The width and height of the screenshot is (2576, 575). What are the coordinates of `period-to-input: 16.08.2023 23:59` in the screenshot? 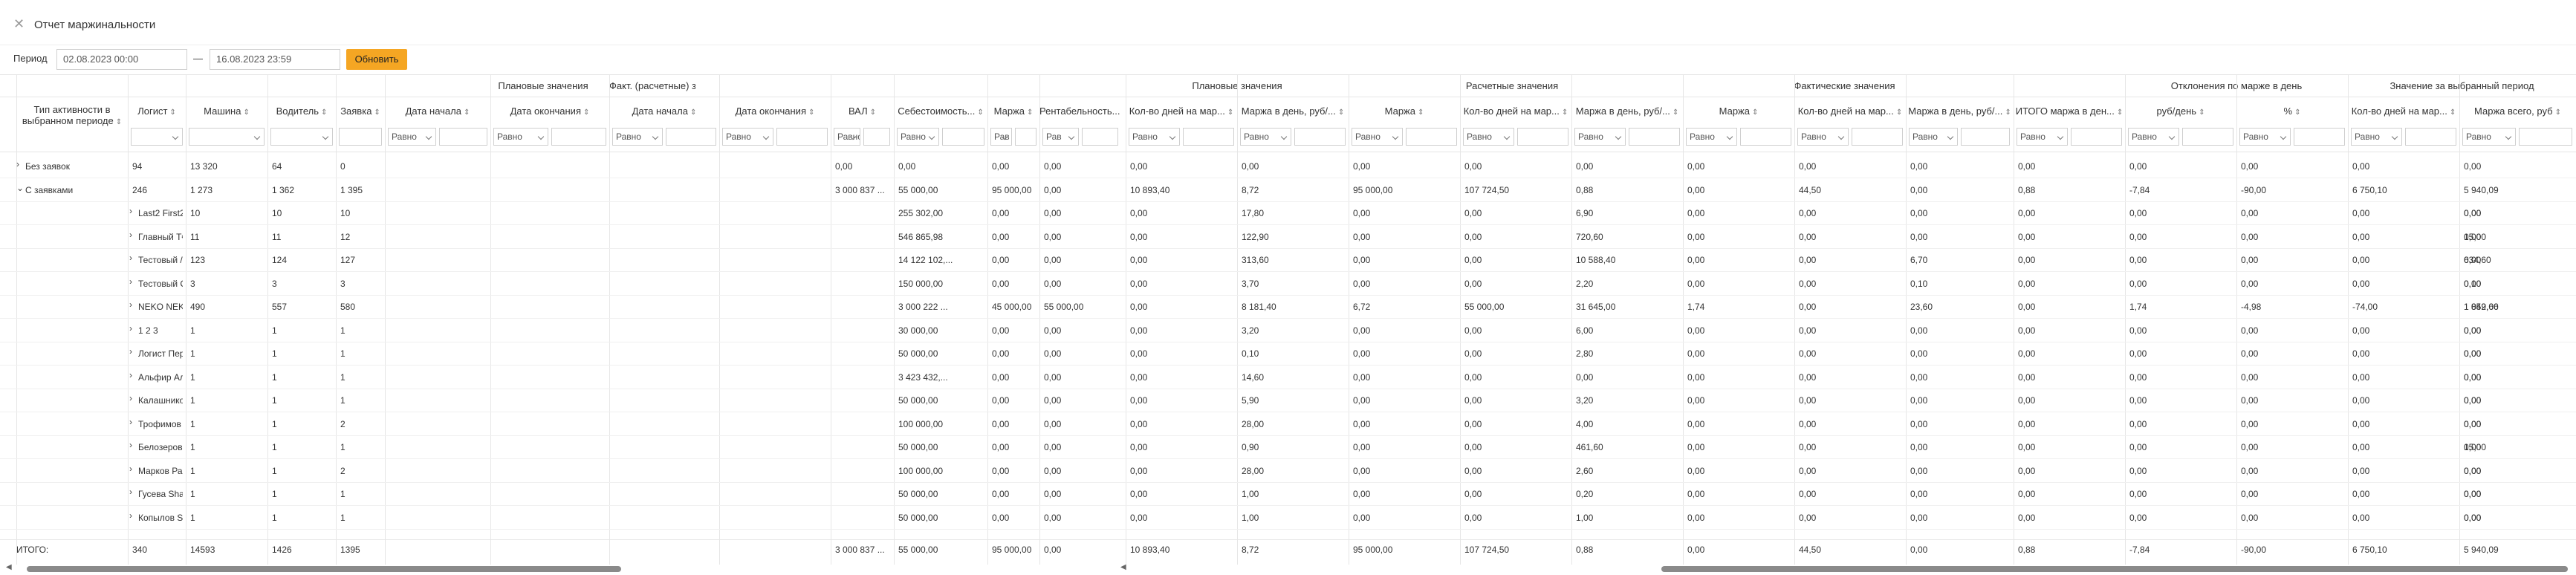 It's located at (275, 59).